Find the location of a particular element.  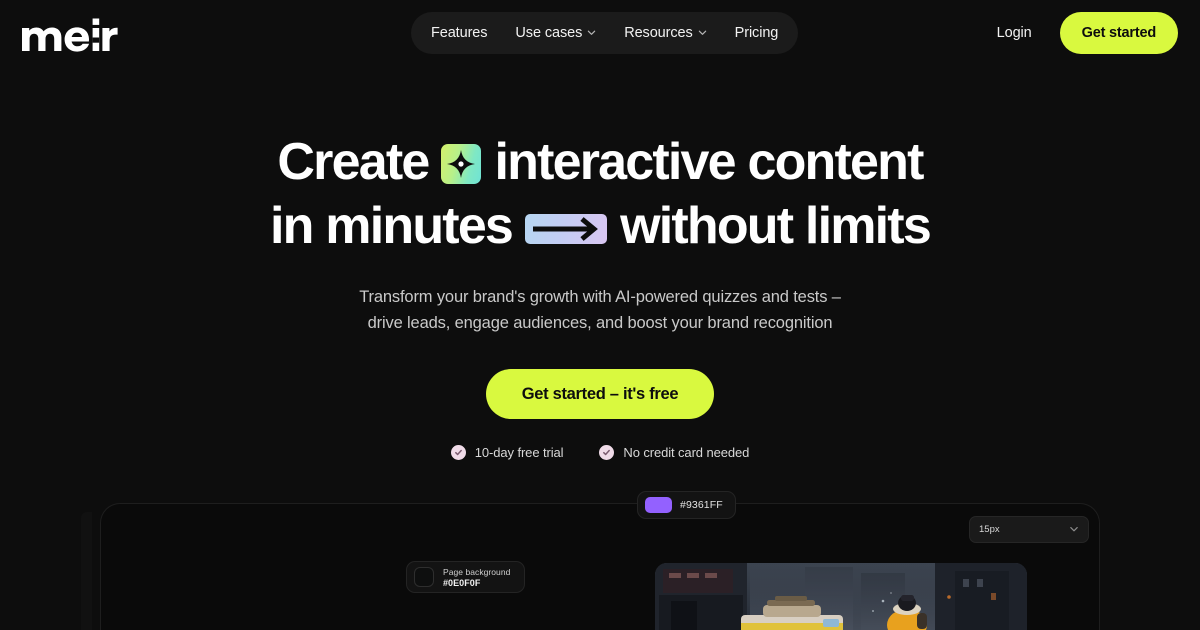

get-started-button: Get started is located at coordinates (1118, 33).